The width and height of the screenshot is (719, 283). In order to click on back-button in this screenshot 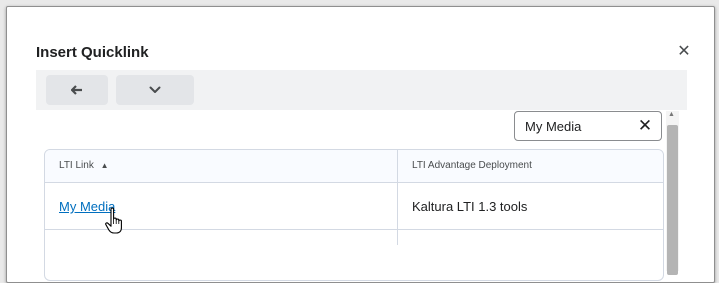, I will do `click(77, 90)`.